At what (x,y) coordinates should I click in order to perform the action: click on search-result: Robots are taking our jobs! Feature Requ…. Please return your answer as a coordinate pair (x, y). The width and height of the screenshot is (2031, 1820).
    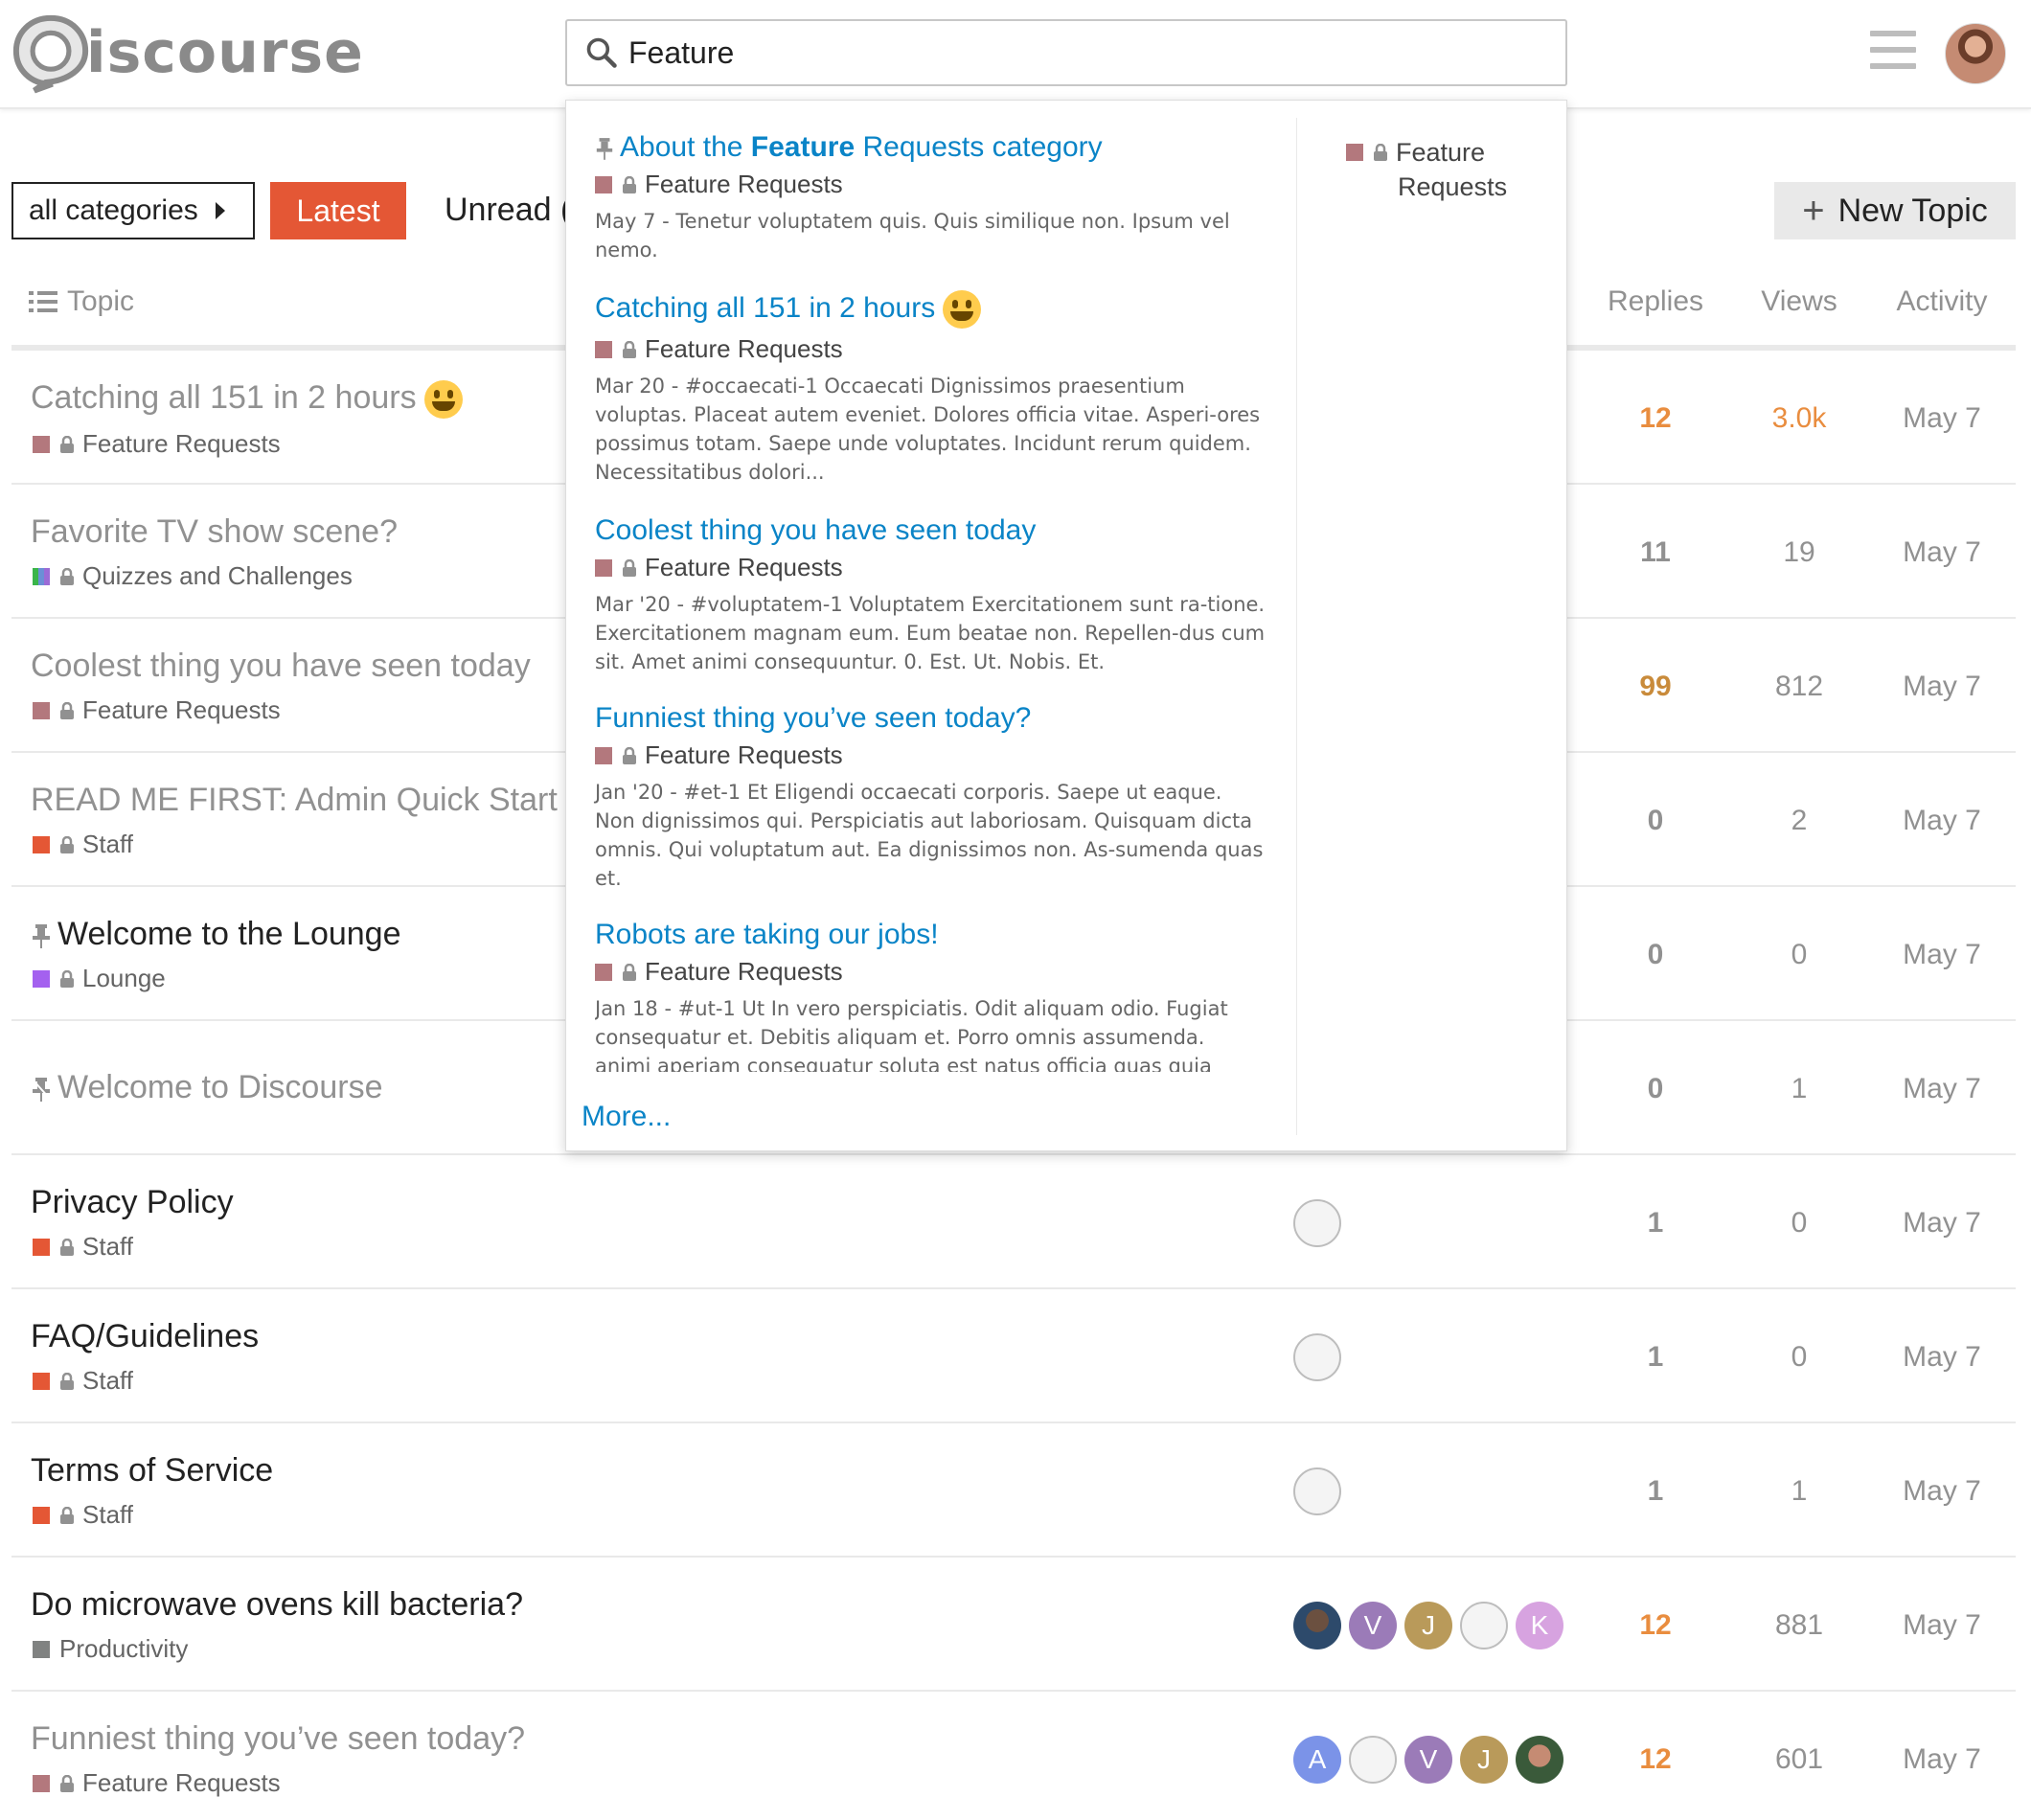
    Looking at the image, I should click on (930, 996).